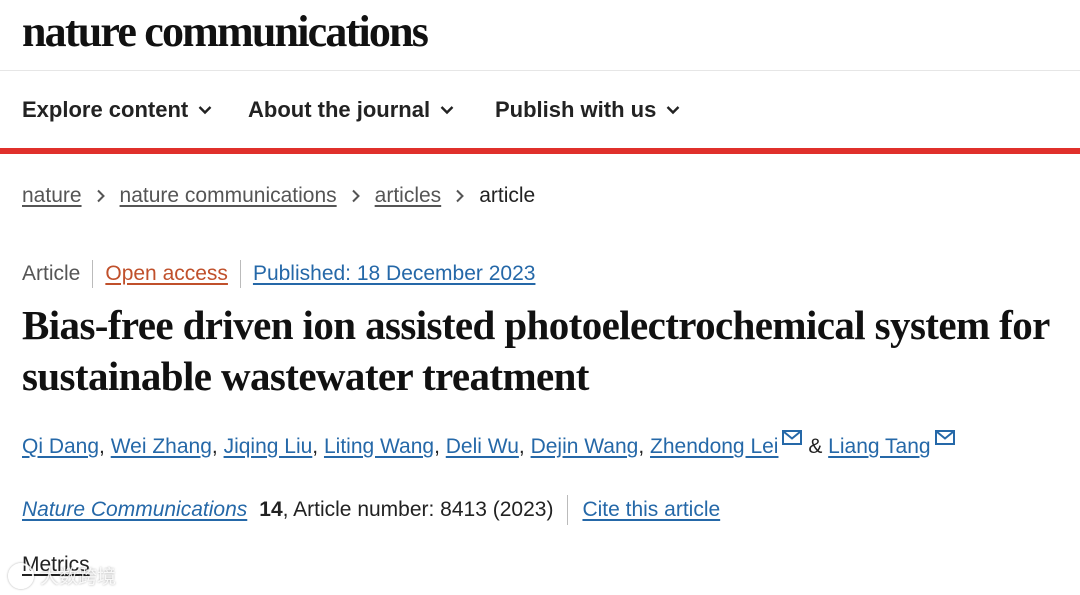 The image size is (1080, 595). Describe the element at coordinates (268, 446) in the screenshot. I see `author-link: Jiqing Liu` at that location.